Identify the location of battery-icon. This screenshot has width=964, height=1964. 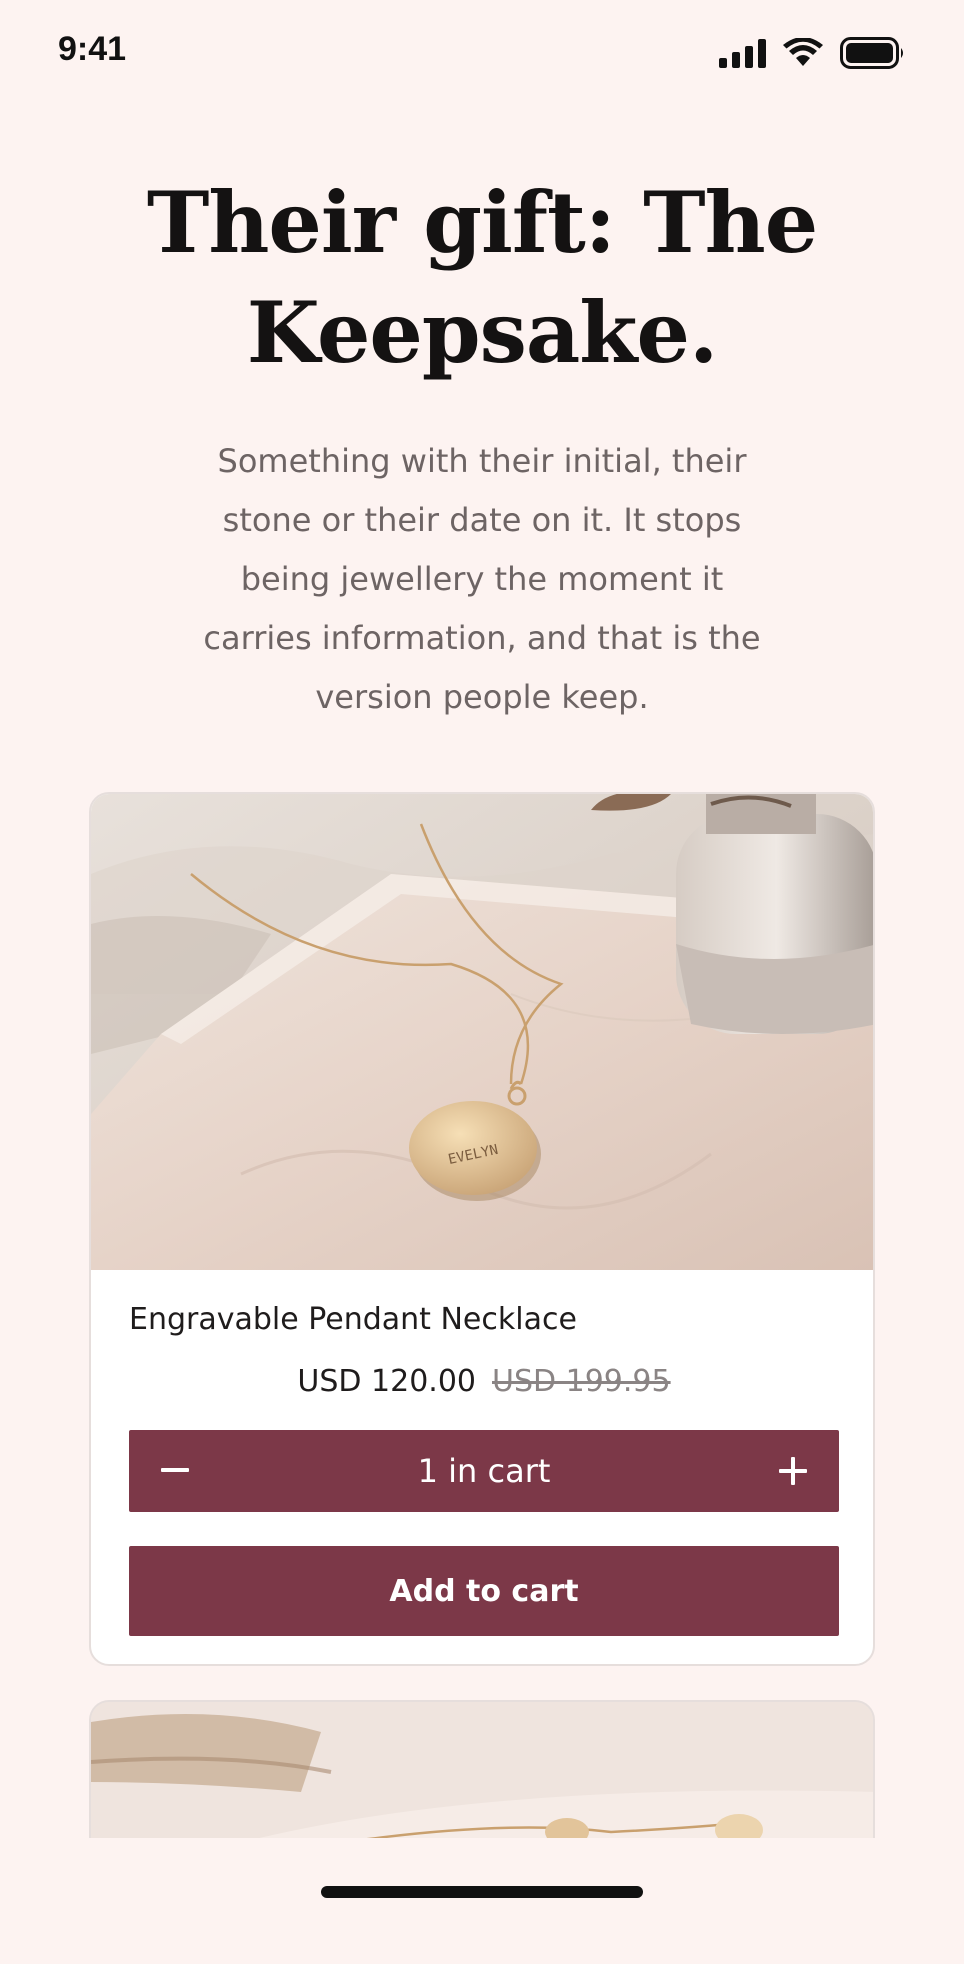
(873, 53).